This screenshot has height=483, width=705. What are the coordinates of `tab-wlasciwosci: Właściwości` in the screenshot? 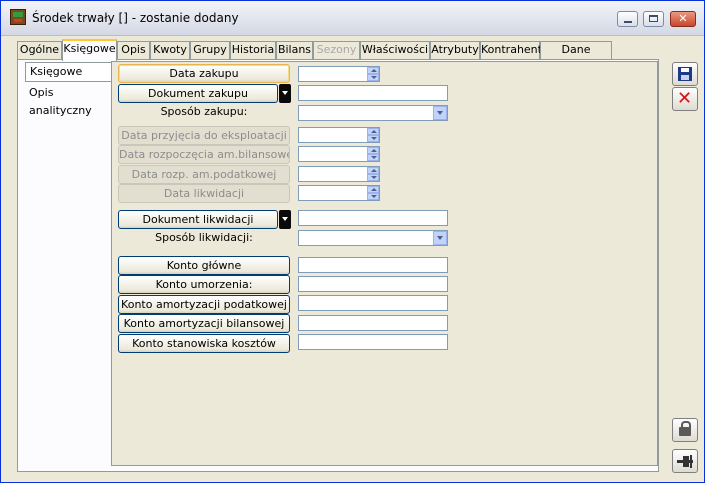 It's located at (395, 50).